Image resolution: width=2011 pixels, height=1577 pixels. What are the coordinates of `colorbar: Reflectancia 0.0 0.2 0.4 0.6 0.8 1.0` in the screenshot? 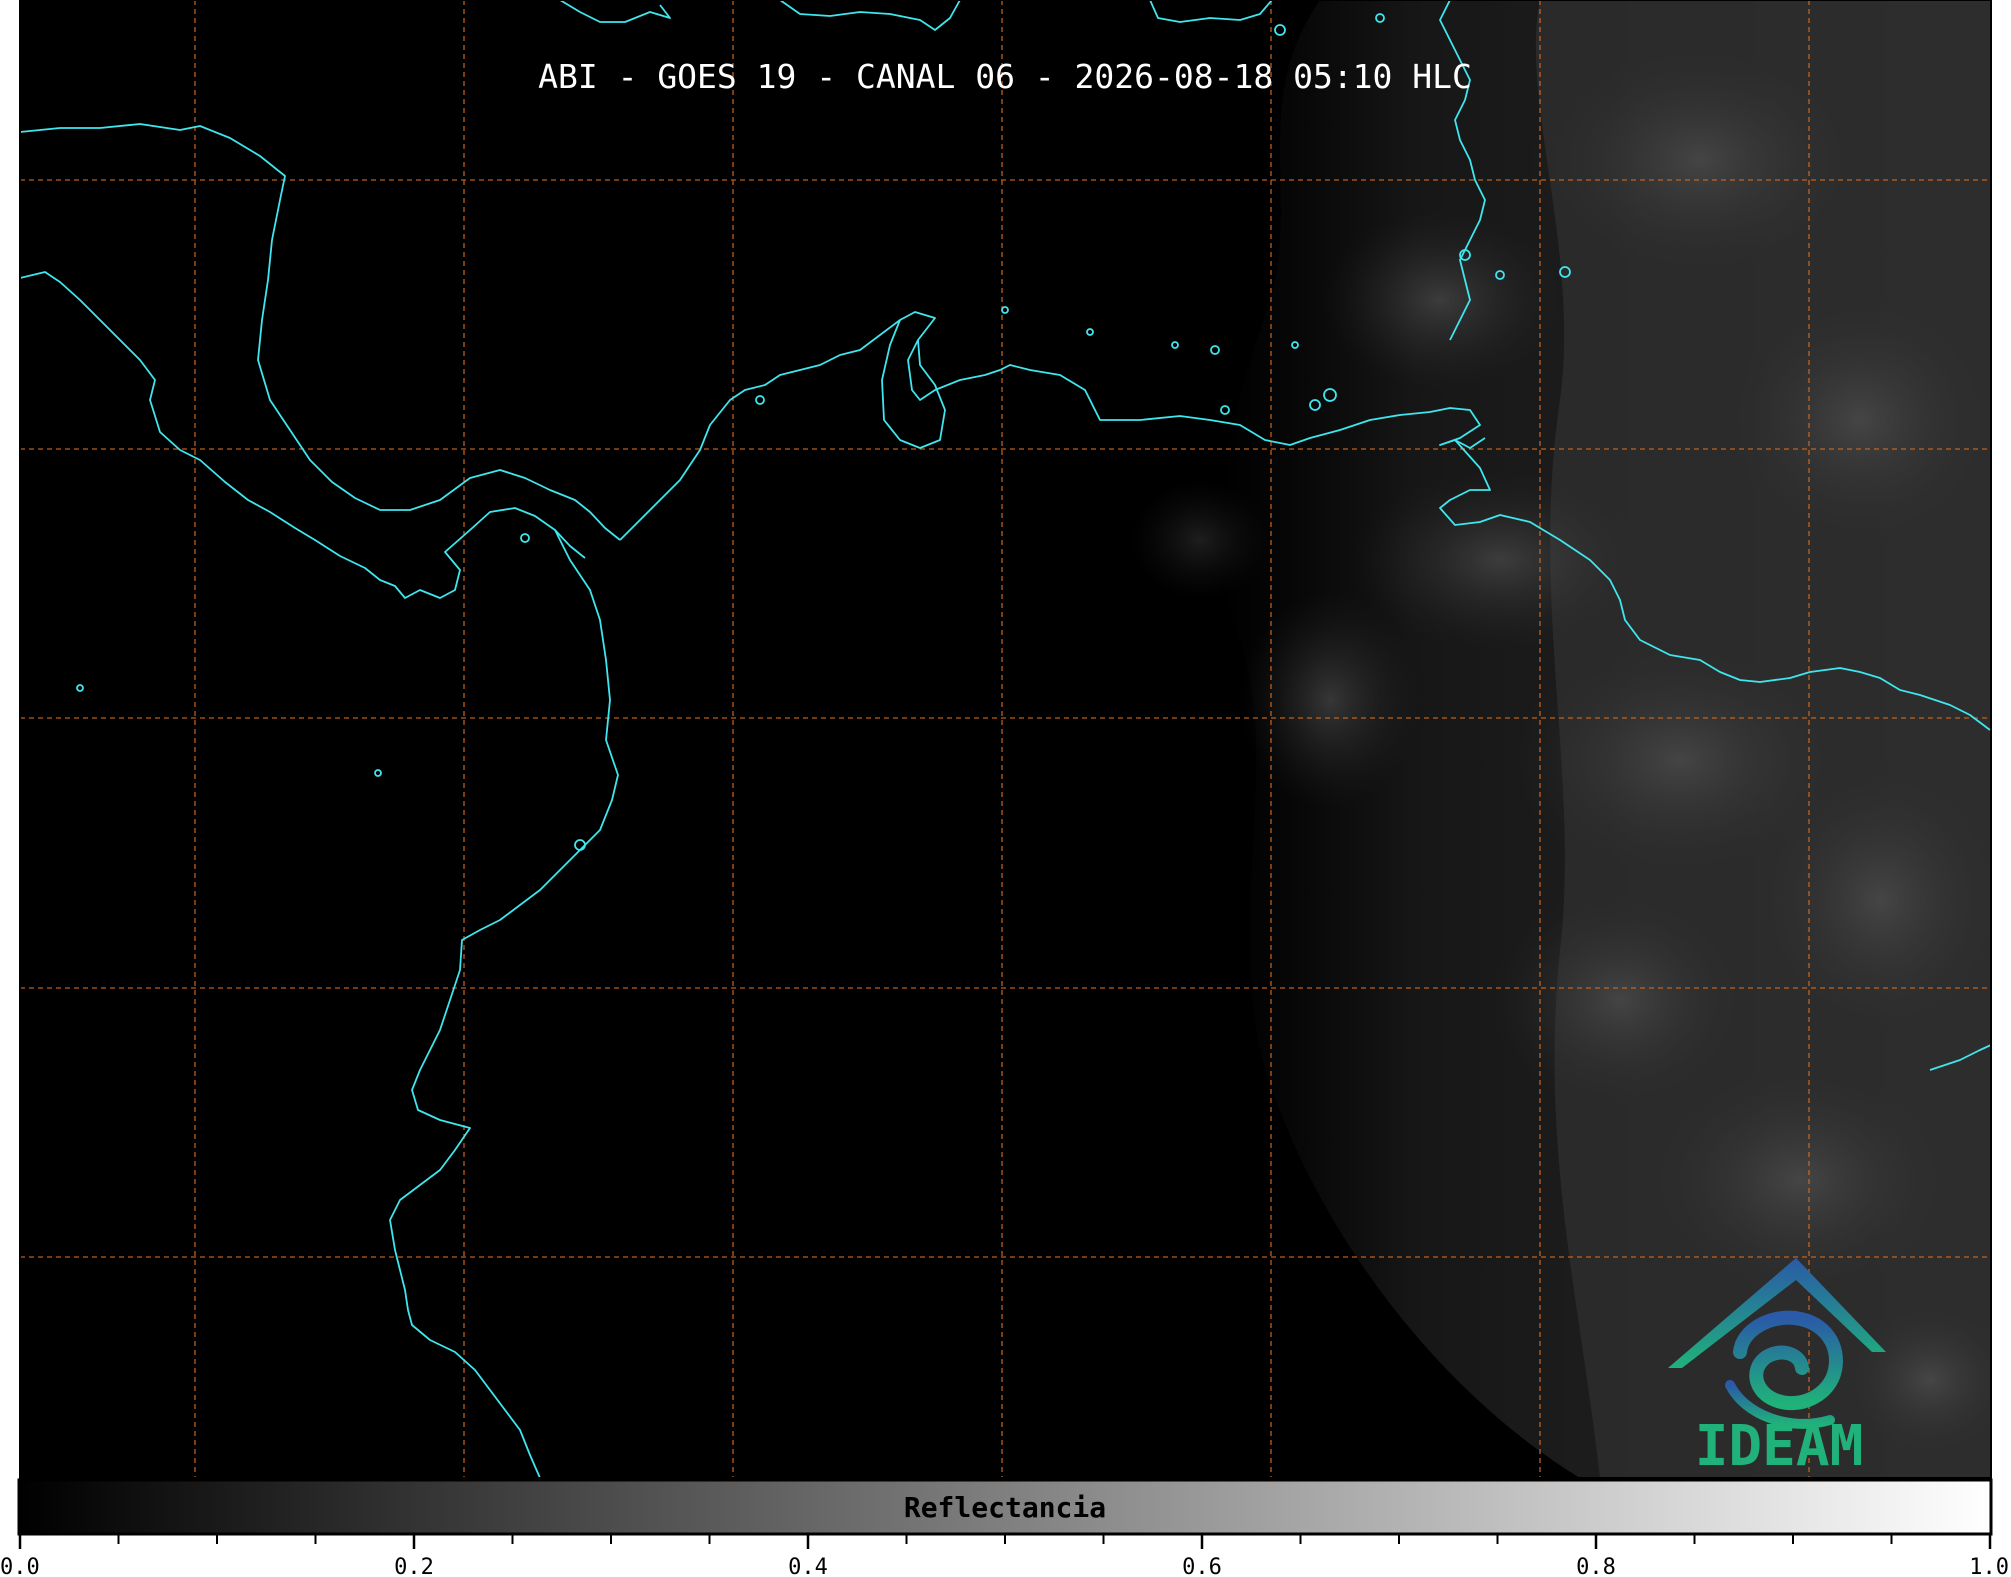 It's located at (1004, 1527).